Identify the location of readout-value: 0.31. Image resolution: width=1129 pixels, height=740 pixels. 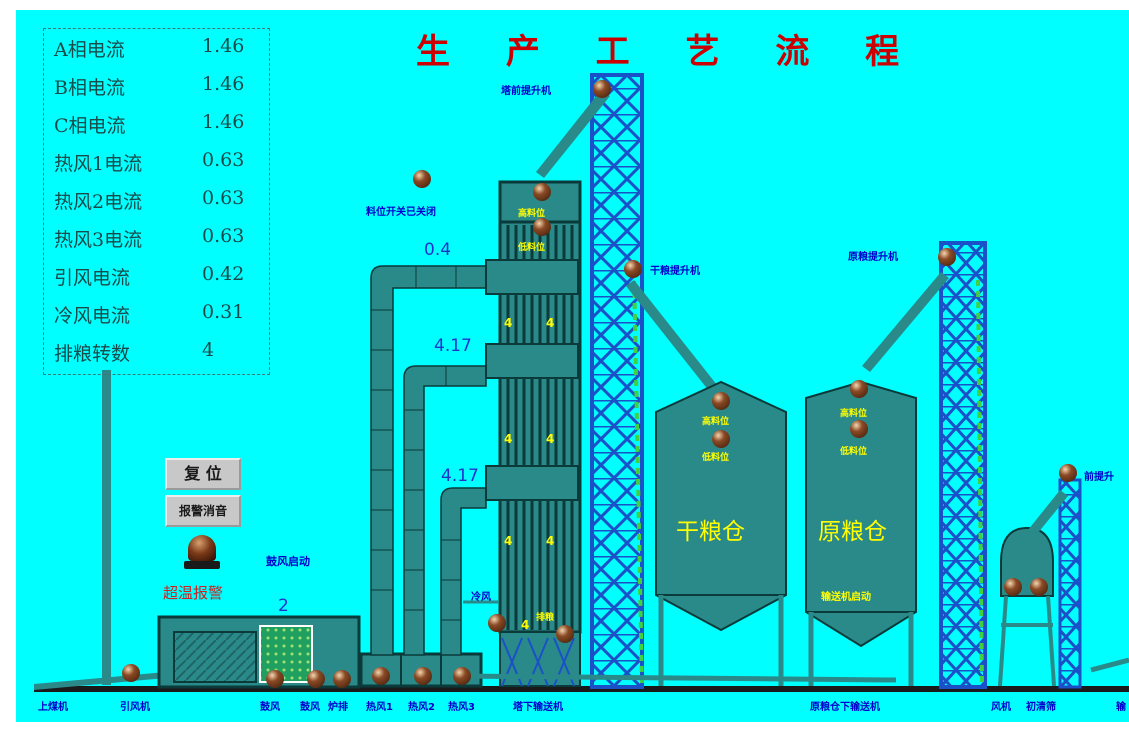
(223, 312).